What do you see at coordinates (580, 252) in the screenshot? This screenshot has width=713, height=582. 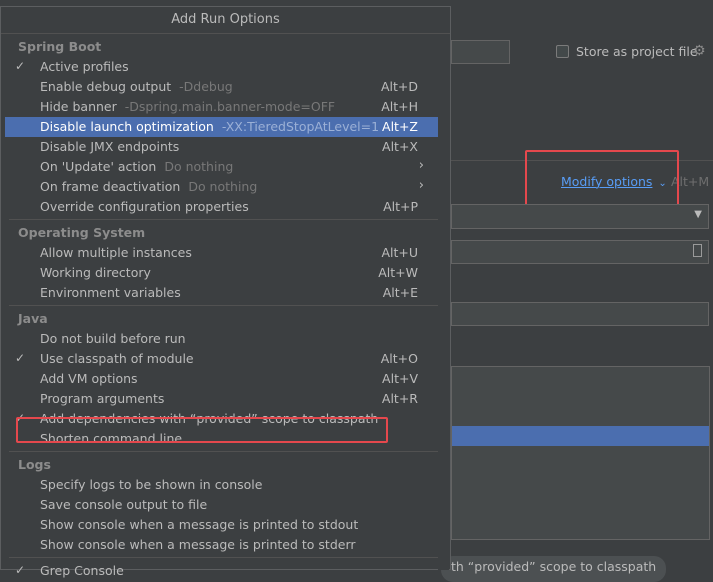 I see `main-class-field` at bounding box center [580, 252].